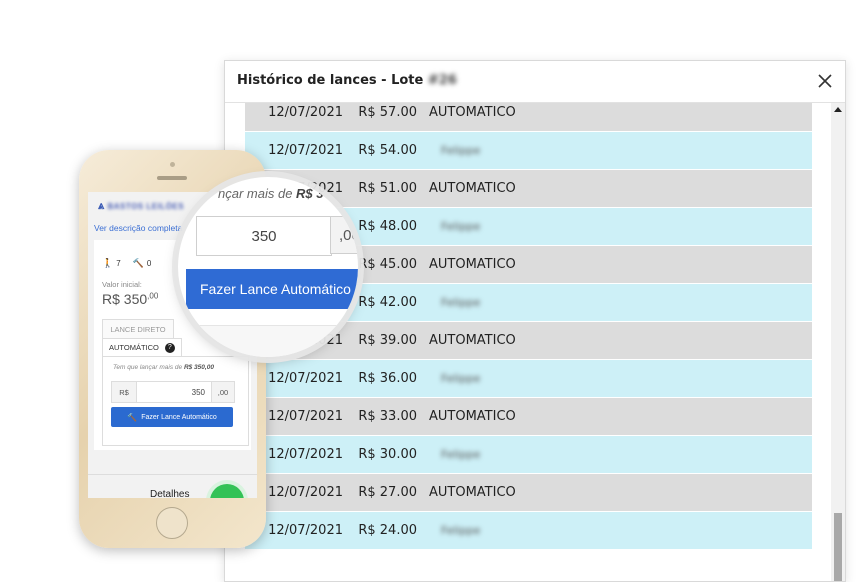 The image size is (868, 582). What do you see at coordinates (330, 80) in the screenshot?
I see `modal-title-text: Histórico de lances - Lote` at bounding box center [330, 80].